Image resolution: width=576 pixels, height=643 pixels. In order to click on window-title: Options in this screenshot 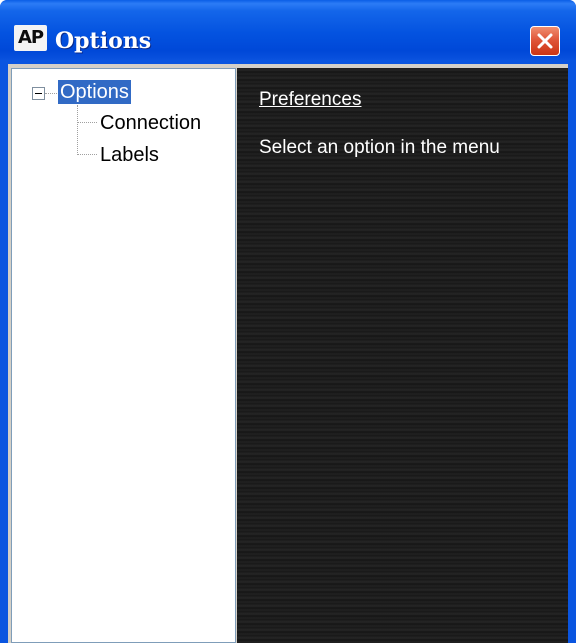, I will do `click(103, 41)`.